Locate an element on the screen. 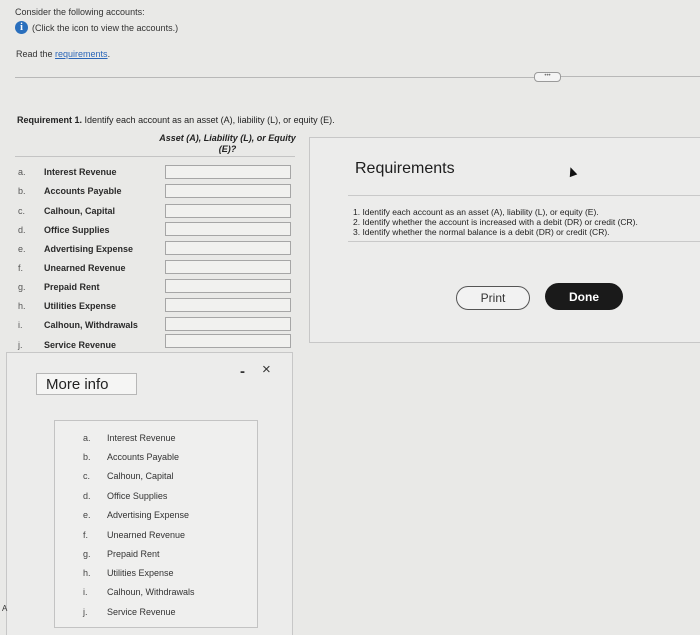  table-row: e. Advertising Expense is located at coordinates (75, 248).